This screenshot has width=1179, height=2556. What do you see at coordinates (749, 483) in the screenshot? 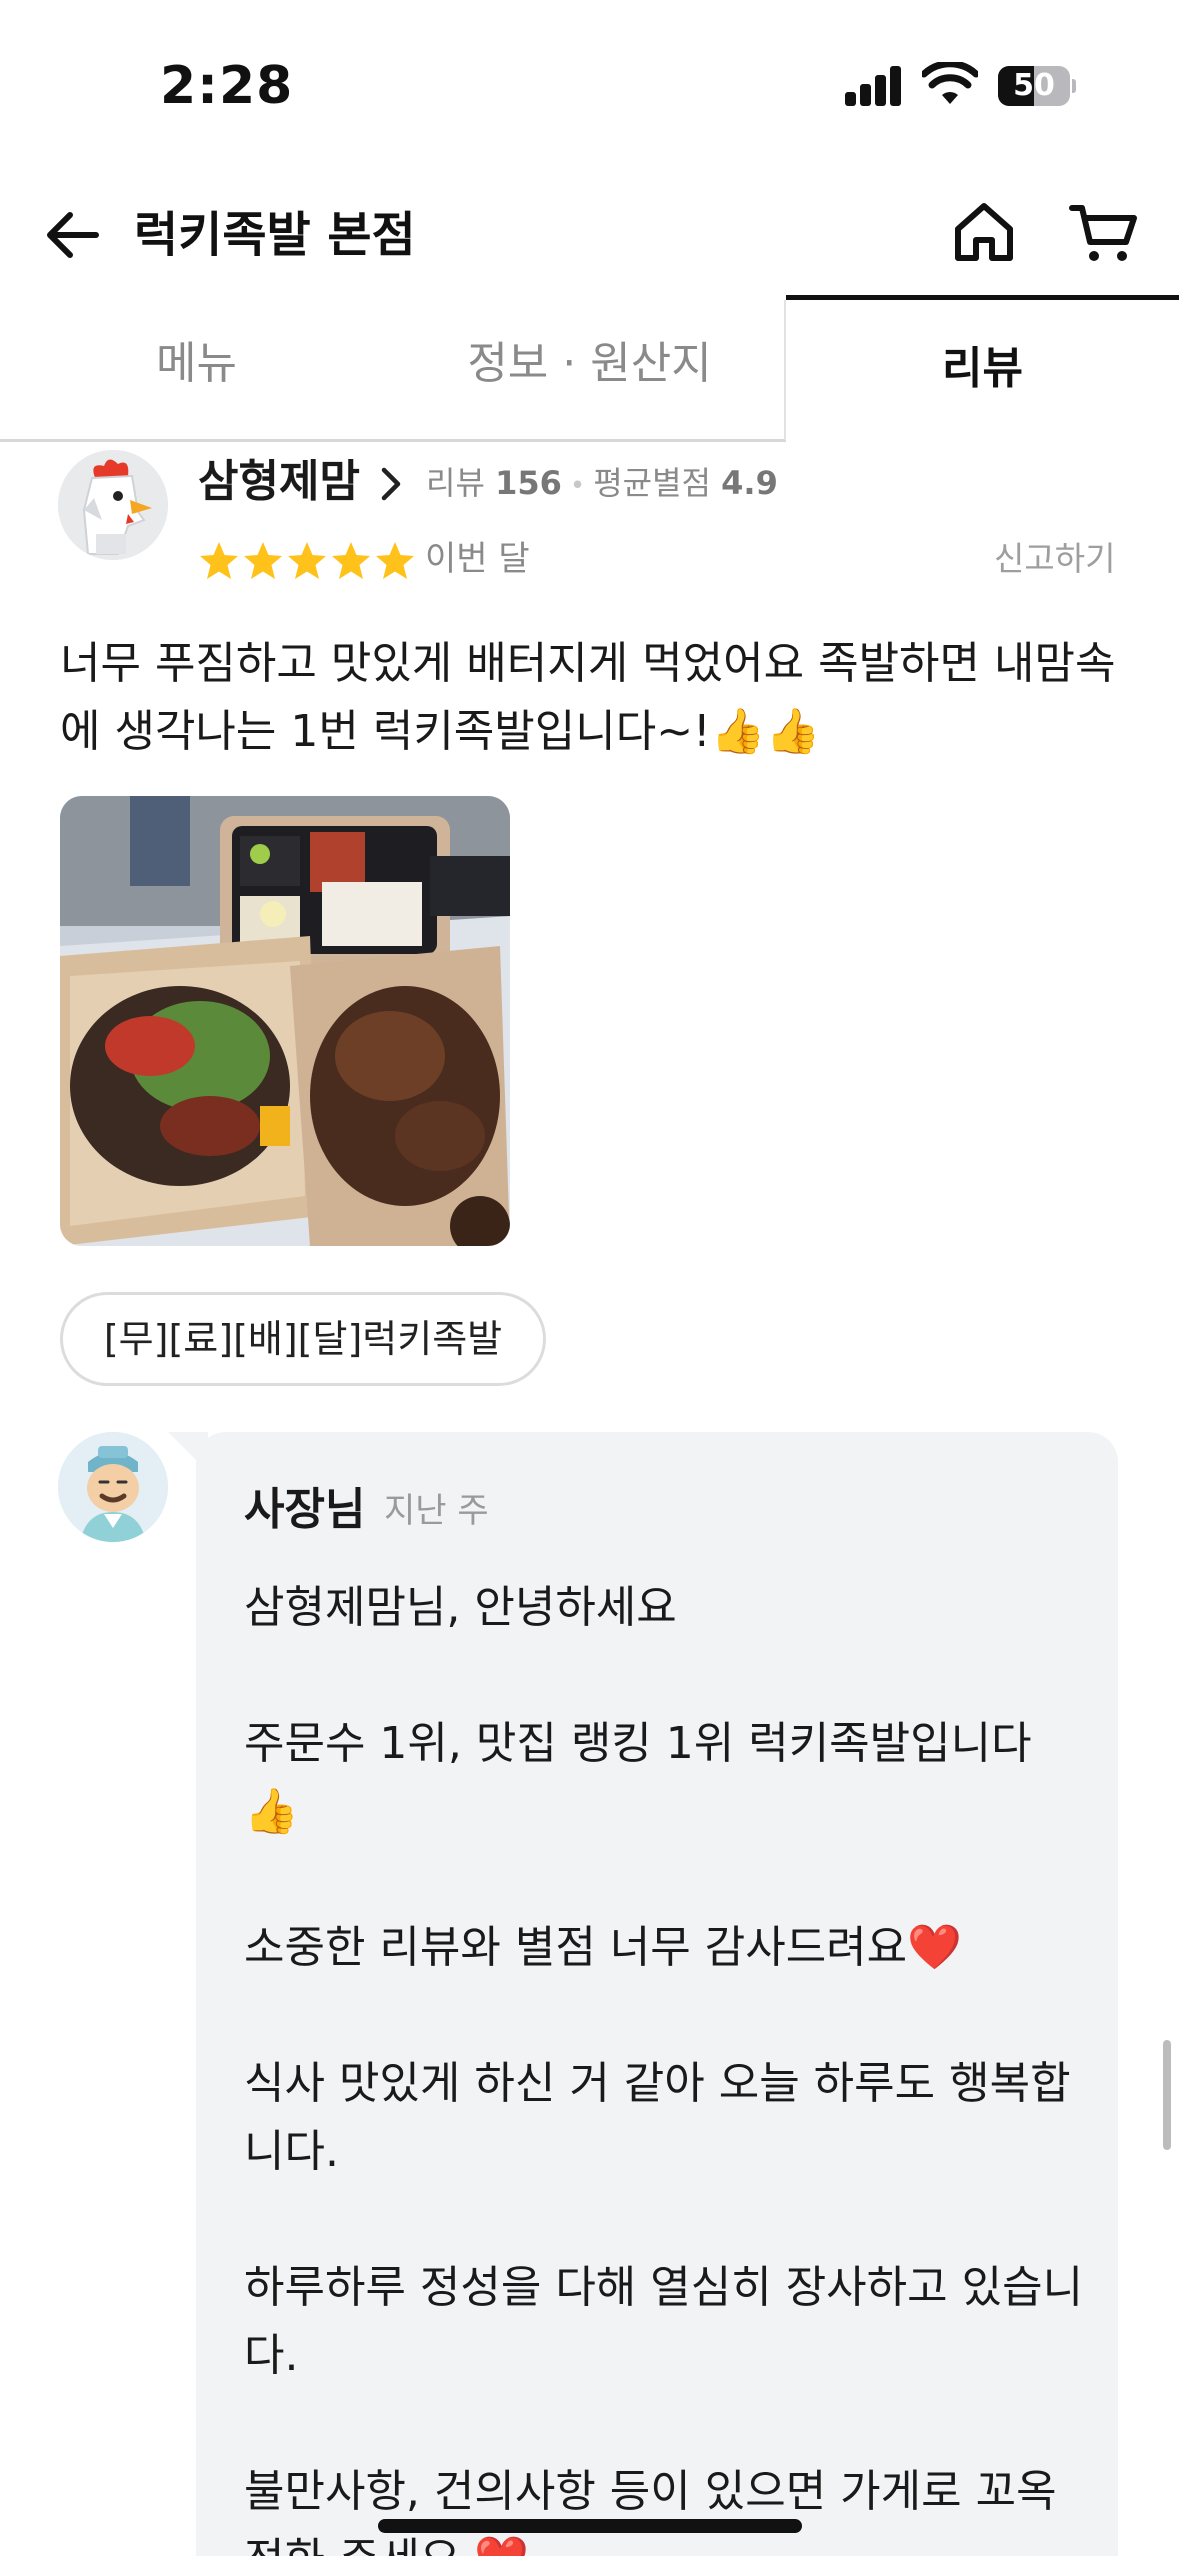
I see `avg-rating: 4.9` at bounding box center [749, 483].